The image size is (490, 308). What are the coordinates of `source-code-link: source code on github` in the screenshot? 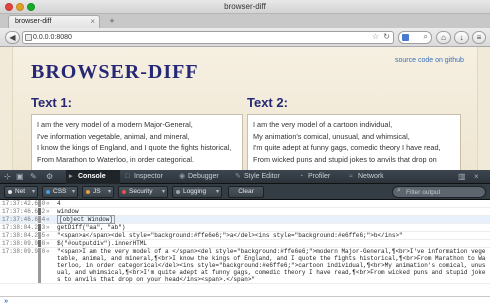 It's located at (429, 60).